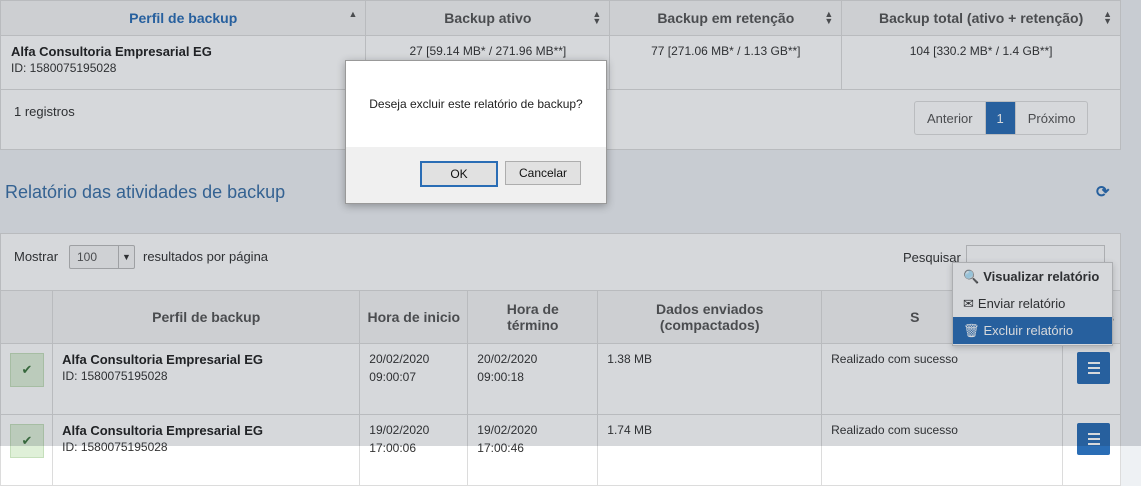 The height and width of the screenshot is (486, 1141). I want to click on dialog-message: Deseja excluir este relatório de backup?, so click(476, 104).